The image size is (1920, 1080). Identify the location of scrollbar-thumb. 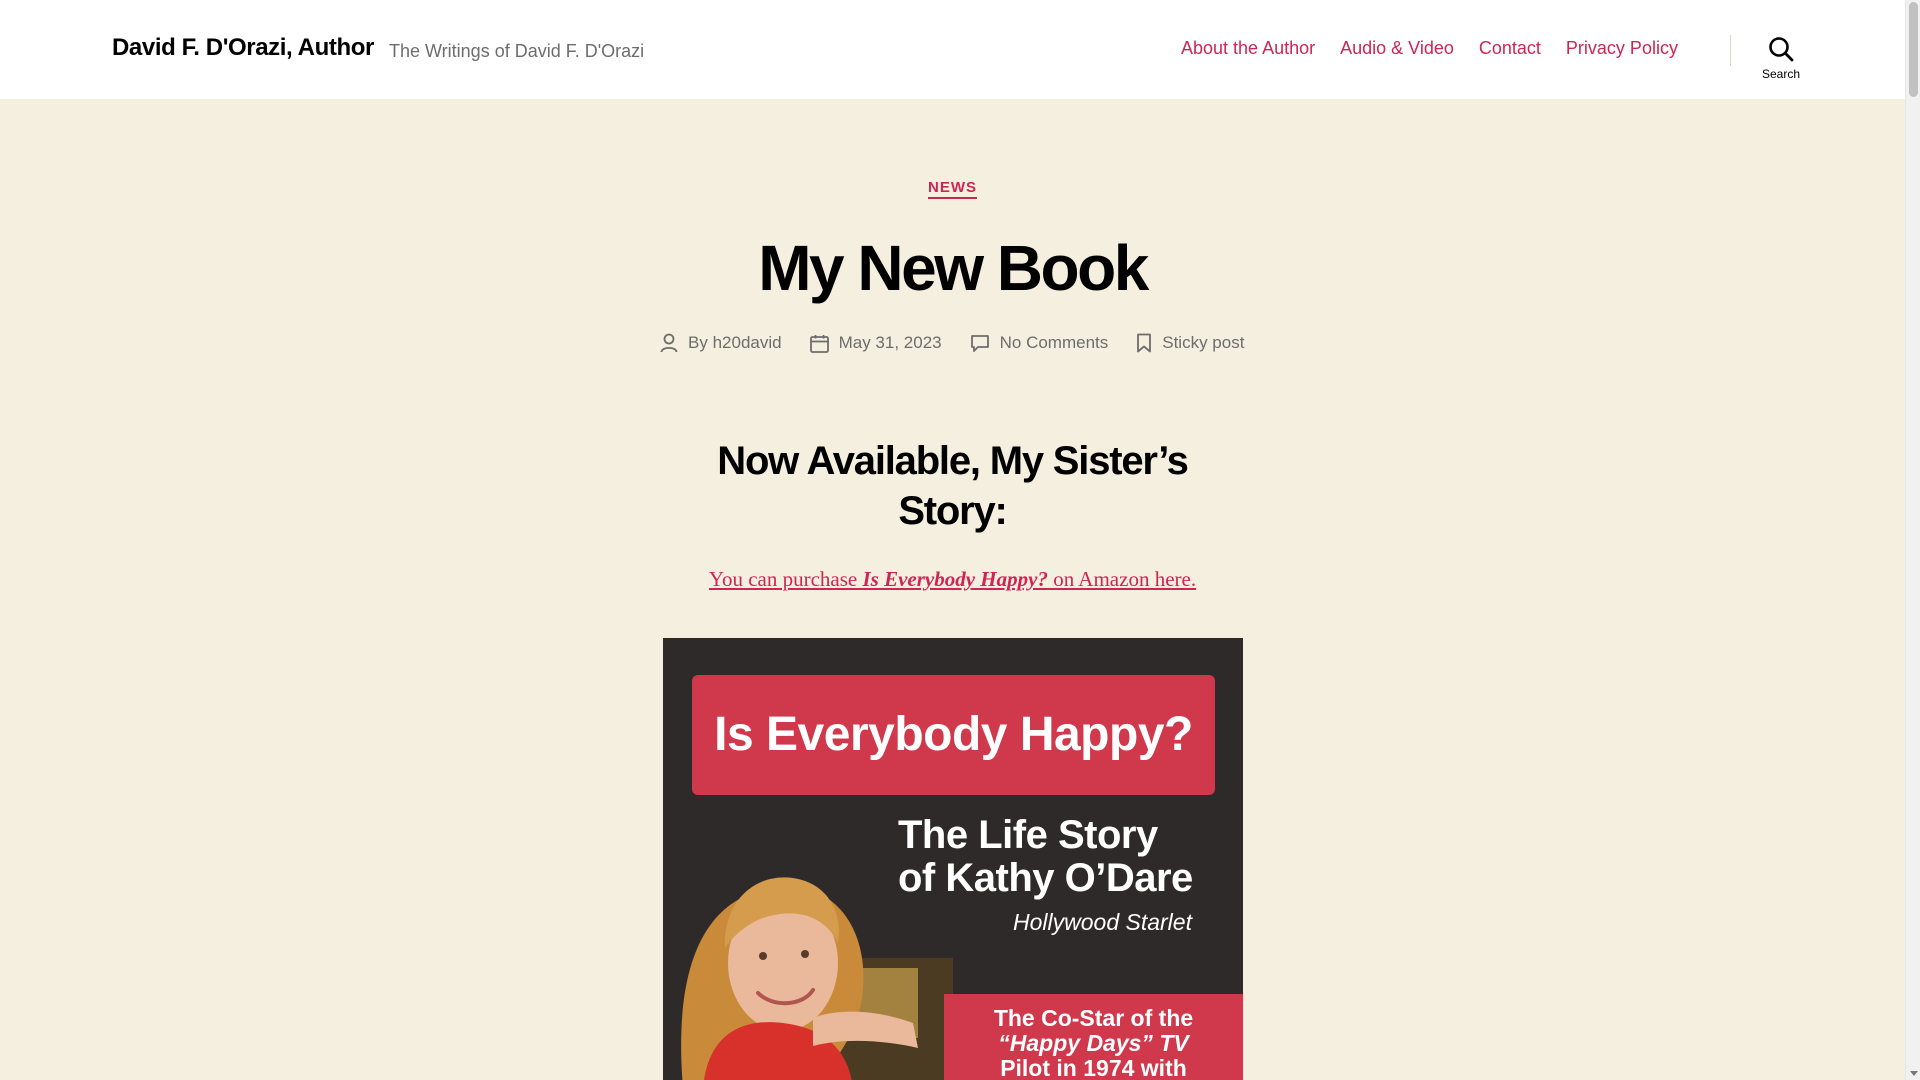
(1913, 49).